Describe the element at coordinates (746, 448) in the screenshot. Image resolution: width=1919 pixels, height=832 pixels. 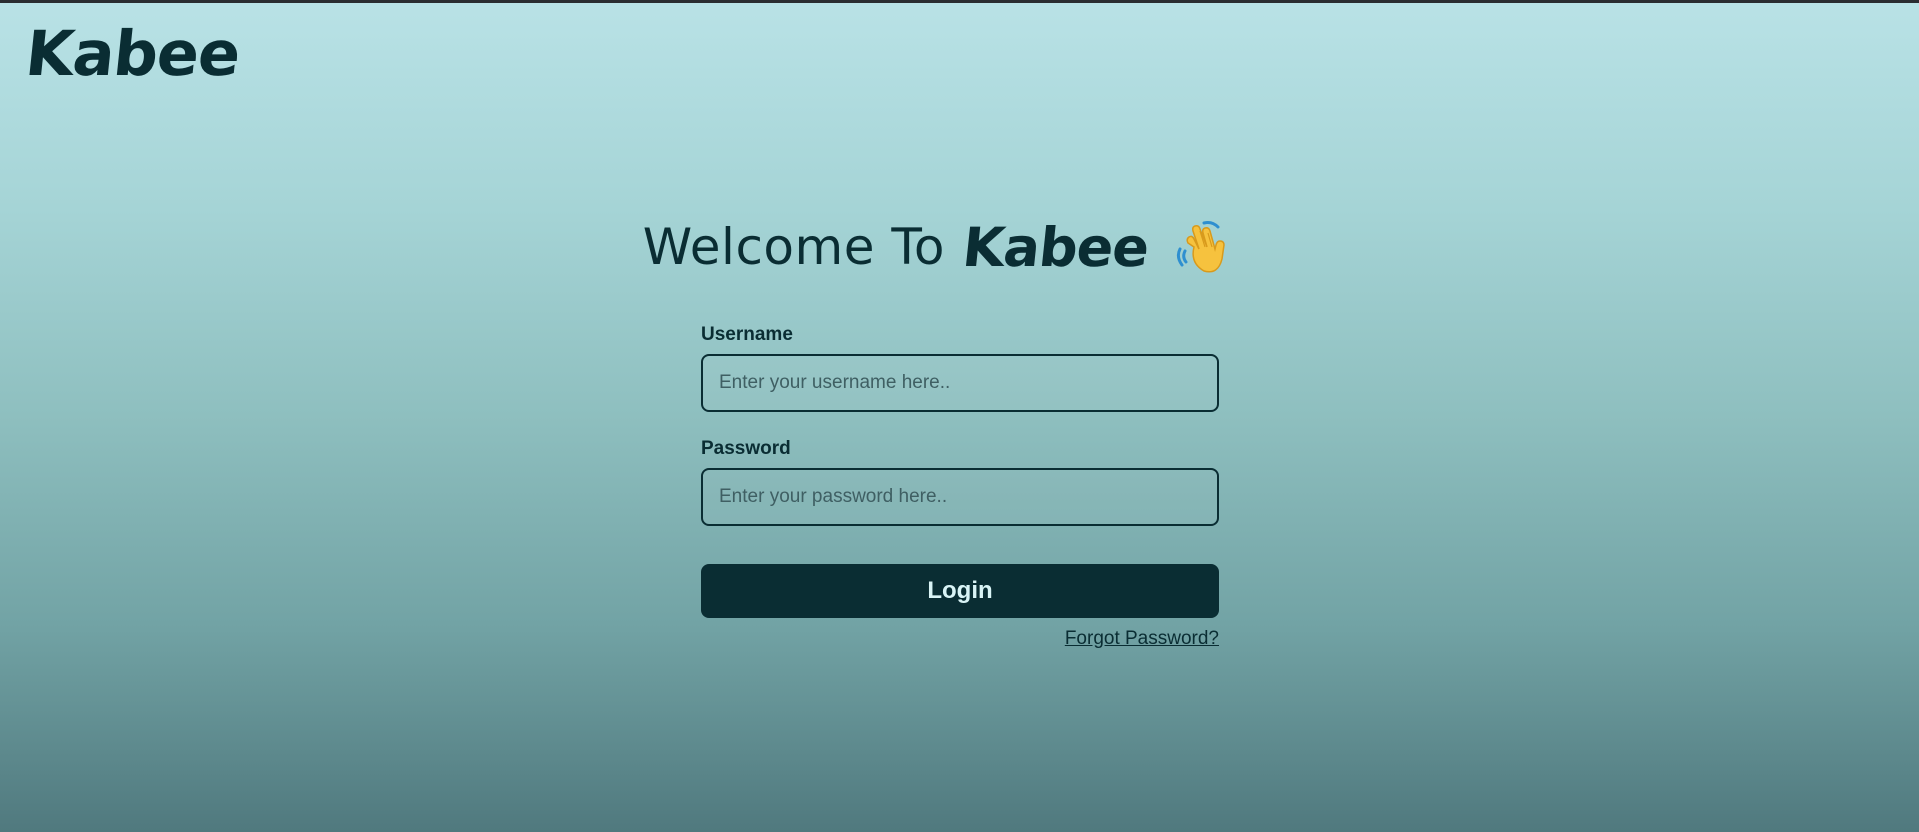
I see `password-label: Password` at that location.